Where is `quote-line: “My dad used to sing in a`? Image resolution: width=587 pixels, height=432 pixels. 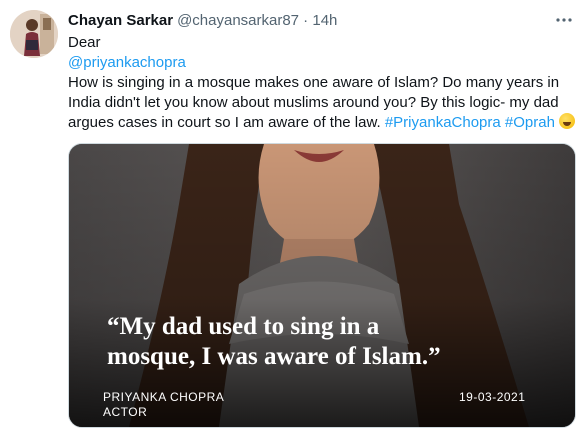
quote-line: “My dad used to sing in a is located at coordinates (243, 326).